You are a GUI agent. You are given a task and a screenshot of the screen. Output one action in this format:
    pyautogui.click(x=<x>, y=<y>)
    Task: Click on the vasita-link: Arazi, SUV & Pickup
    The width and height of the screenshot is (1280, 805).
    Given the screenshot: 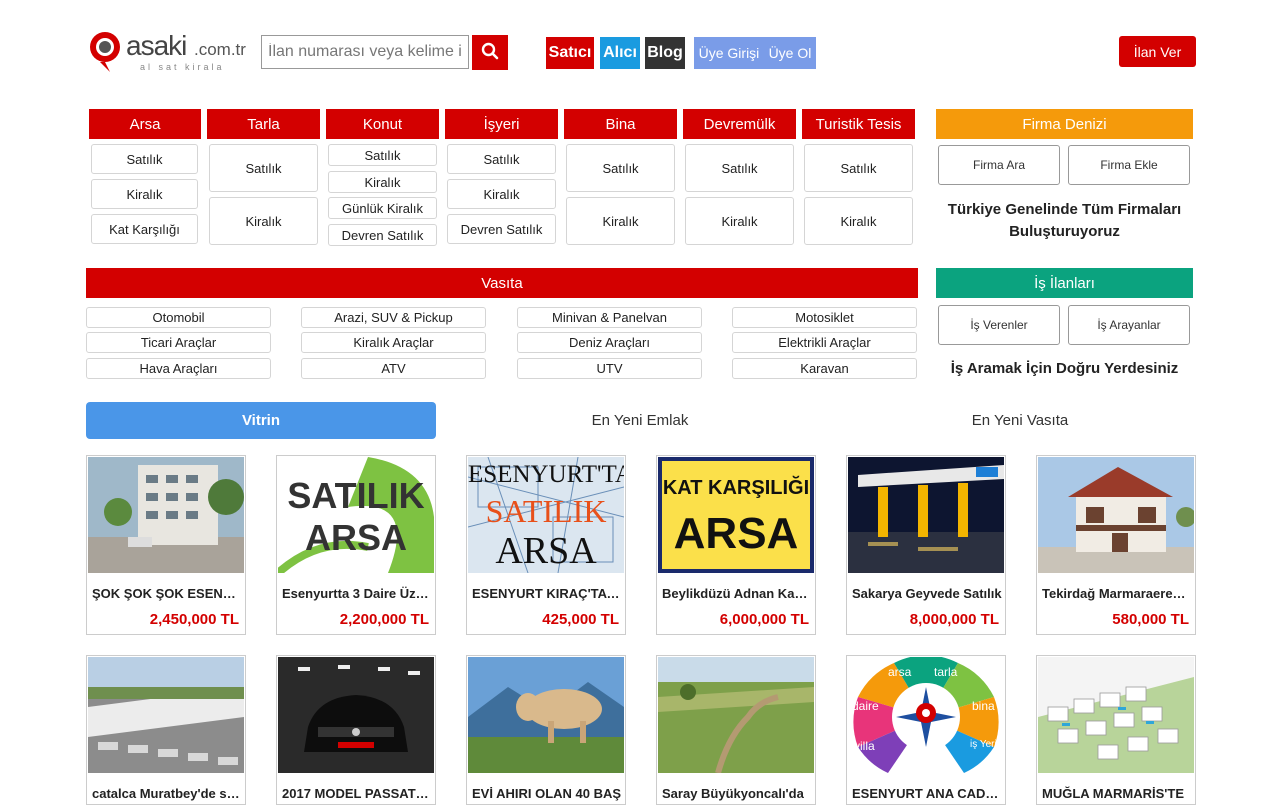 What is the action you would take?
    pyautogui.click(x=393, y=317)
    